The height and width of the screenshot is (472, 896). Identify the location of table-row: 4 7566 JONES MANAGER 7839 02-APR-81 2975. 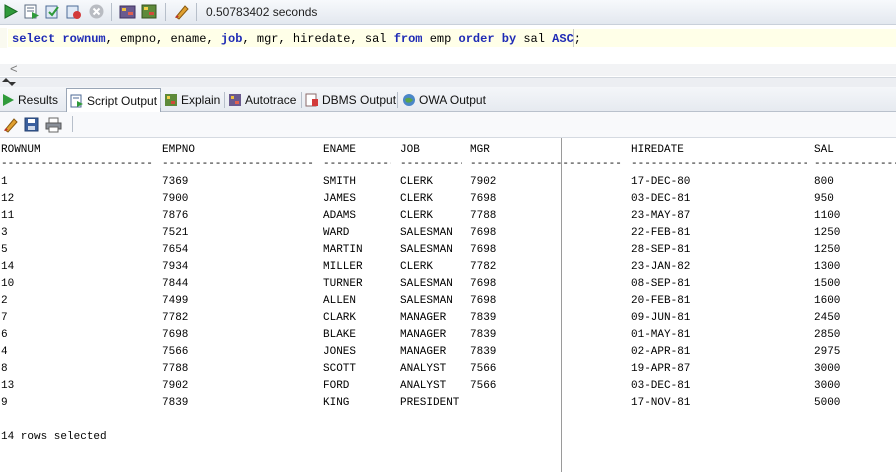
(448, 353).